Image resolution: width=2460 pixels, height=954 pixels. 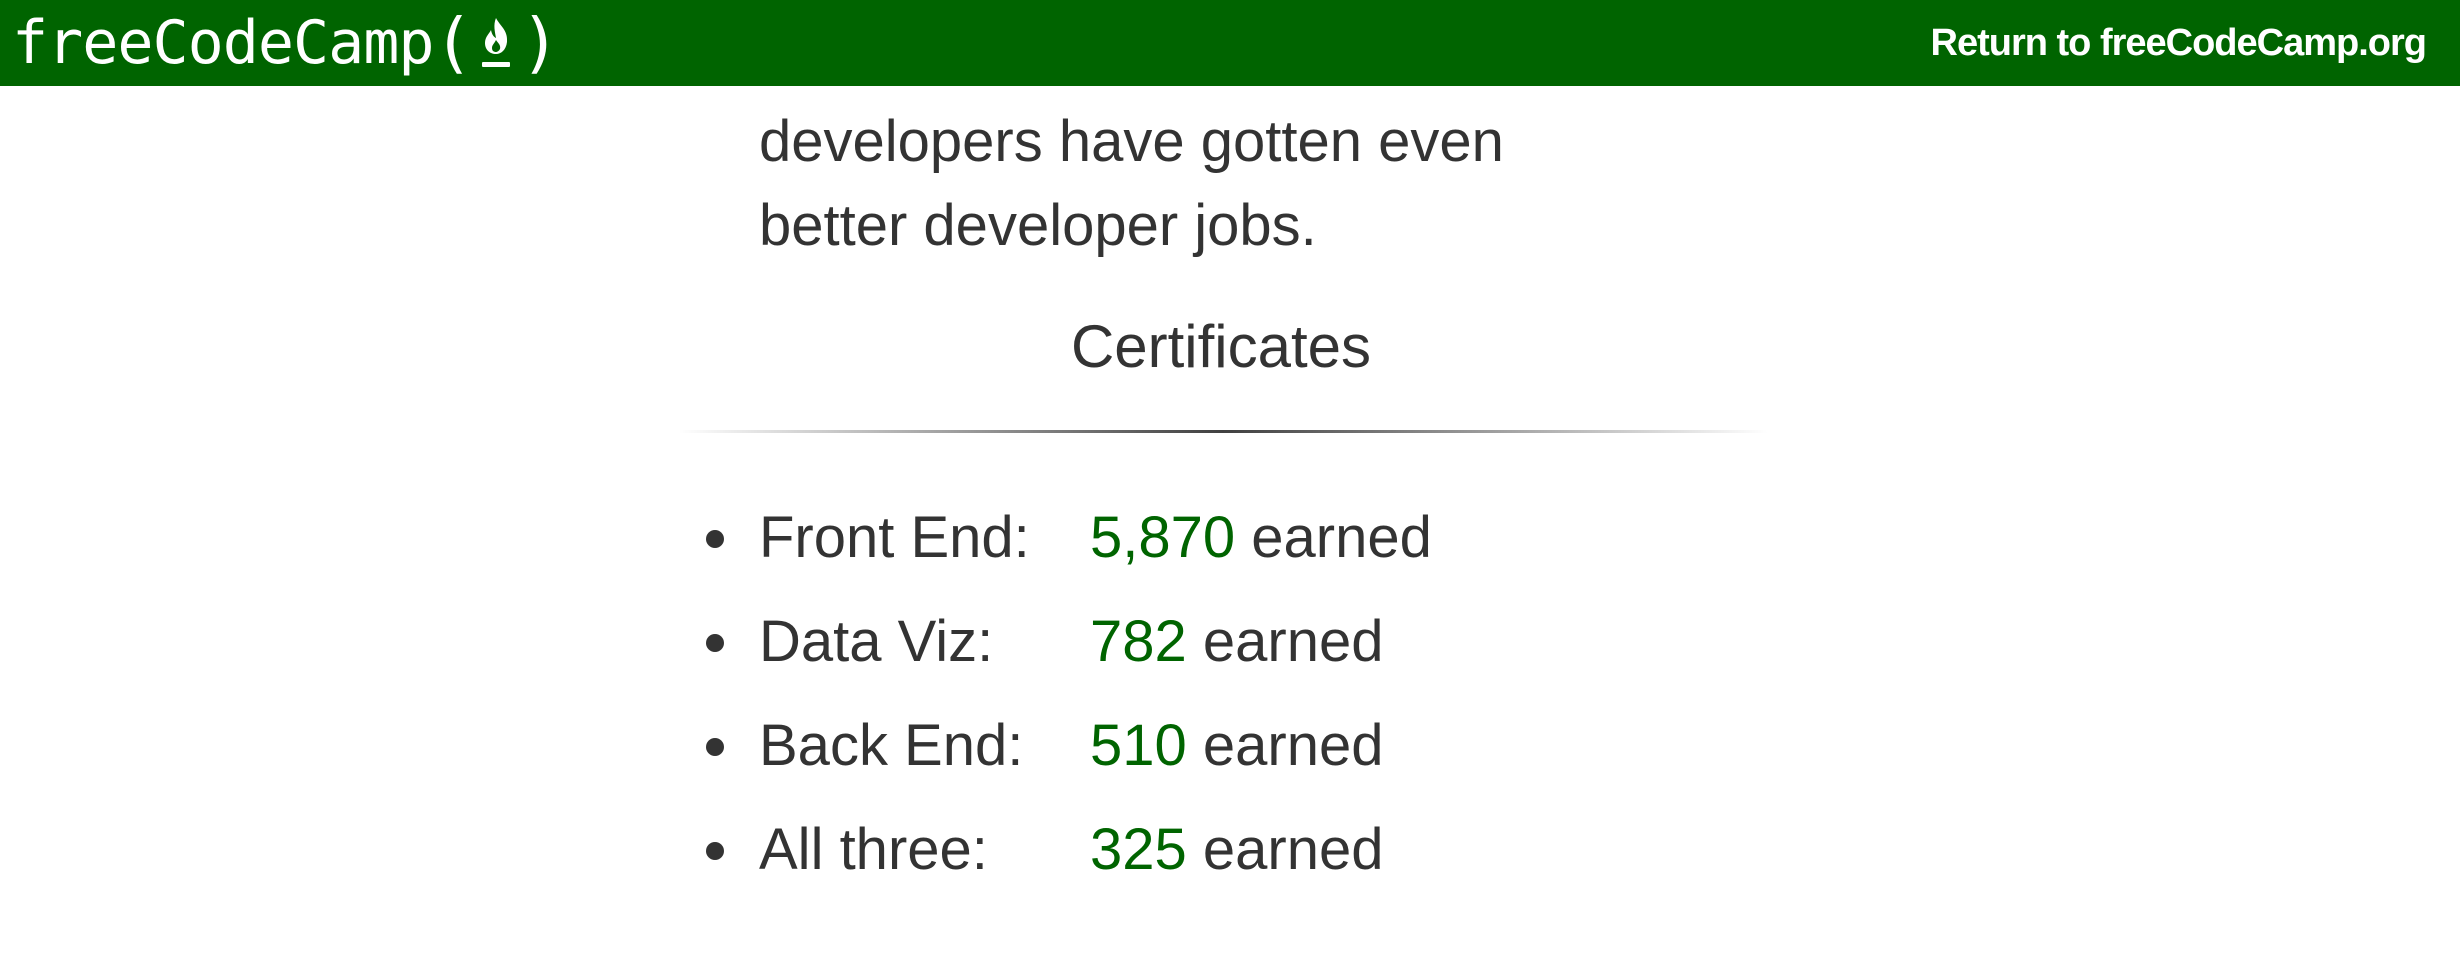 What do you see at coordinates (873, 849) in the screenshot?
I see `certificate-label: All three:` at bounding box center [873, 849].